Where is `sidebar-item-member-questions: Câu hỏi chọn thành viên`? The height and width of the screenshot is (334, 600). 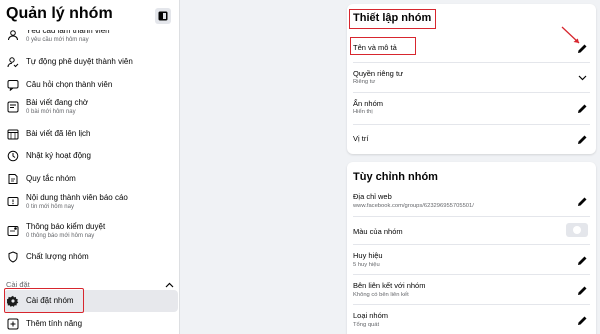 sidebar-item-member-questions: Câu hỏi chọn thành viên is located at coordinates (90, 85).